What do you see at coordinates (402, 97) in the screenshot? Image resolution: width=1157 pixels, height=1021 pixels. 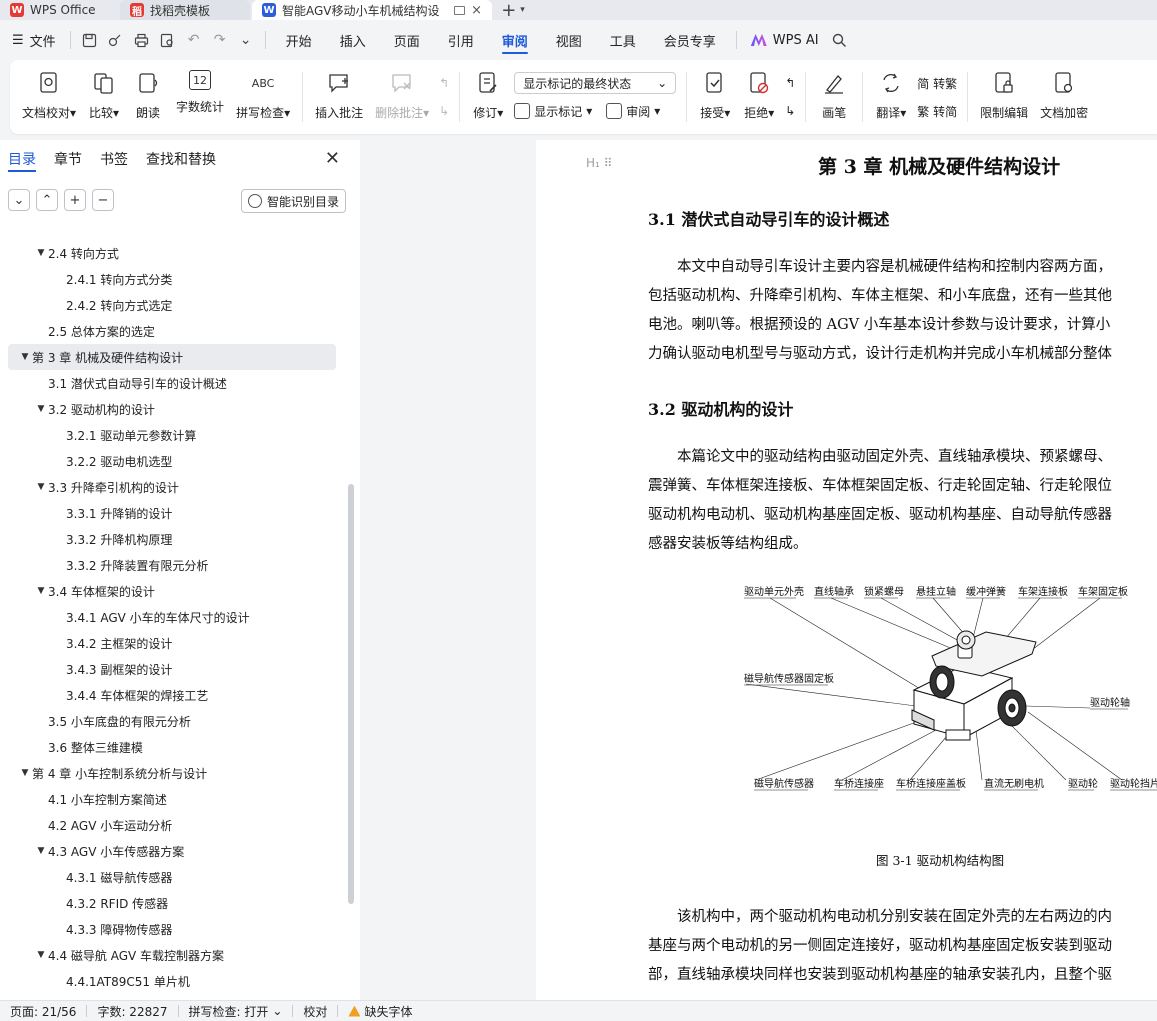 I see `delete-comment-button: 删除批注▾` at bounding box center [402, 97].